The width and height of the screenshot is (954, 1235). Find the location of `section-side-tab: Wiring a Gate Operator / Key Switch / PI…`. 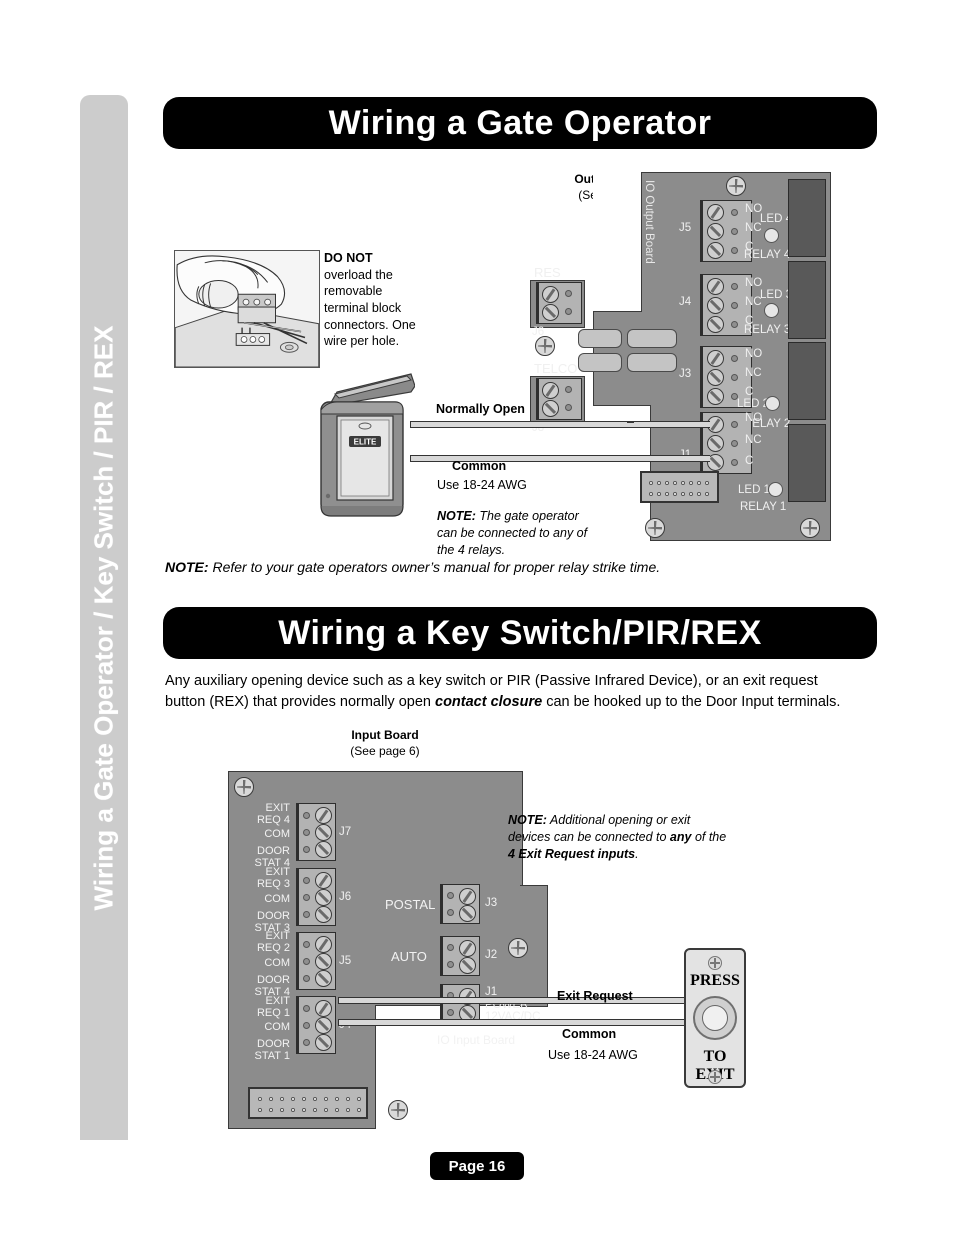

section-side-tab: Wiring a Gate Operator / Key Switch / PI… is located at coordinates (104, 617).